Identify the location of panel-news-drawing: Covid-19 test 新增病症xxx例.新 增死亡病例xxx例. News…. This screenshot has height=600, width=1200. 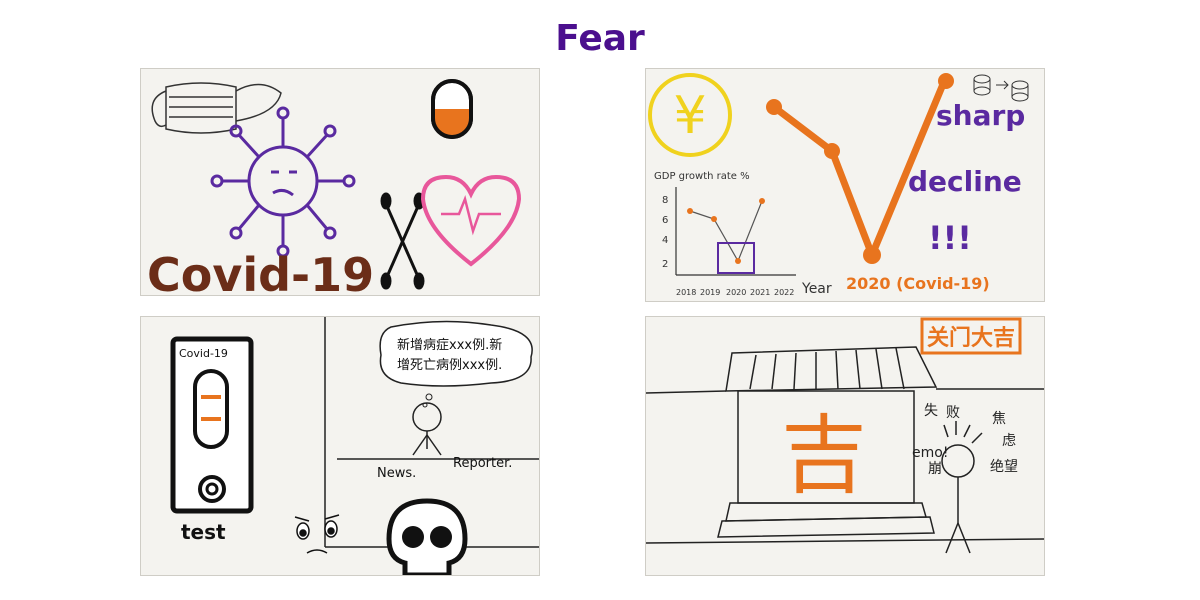
(340, 446).